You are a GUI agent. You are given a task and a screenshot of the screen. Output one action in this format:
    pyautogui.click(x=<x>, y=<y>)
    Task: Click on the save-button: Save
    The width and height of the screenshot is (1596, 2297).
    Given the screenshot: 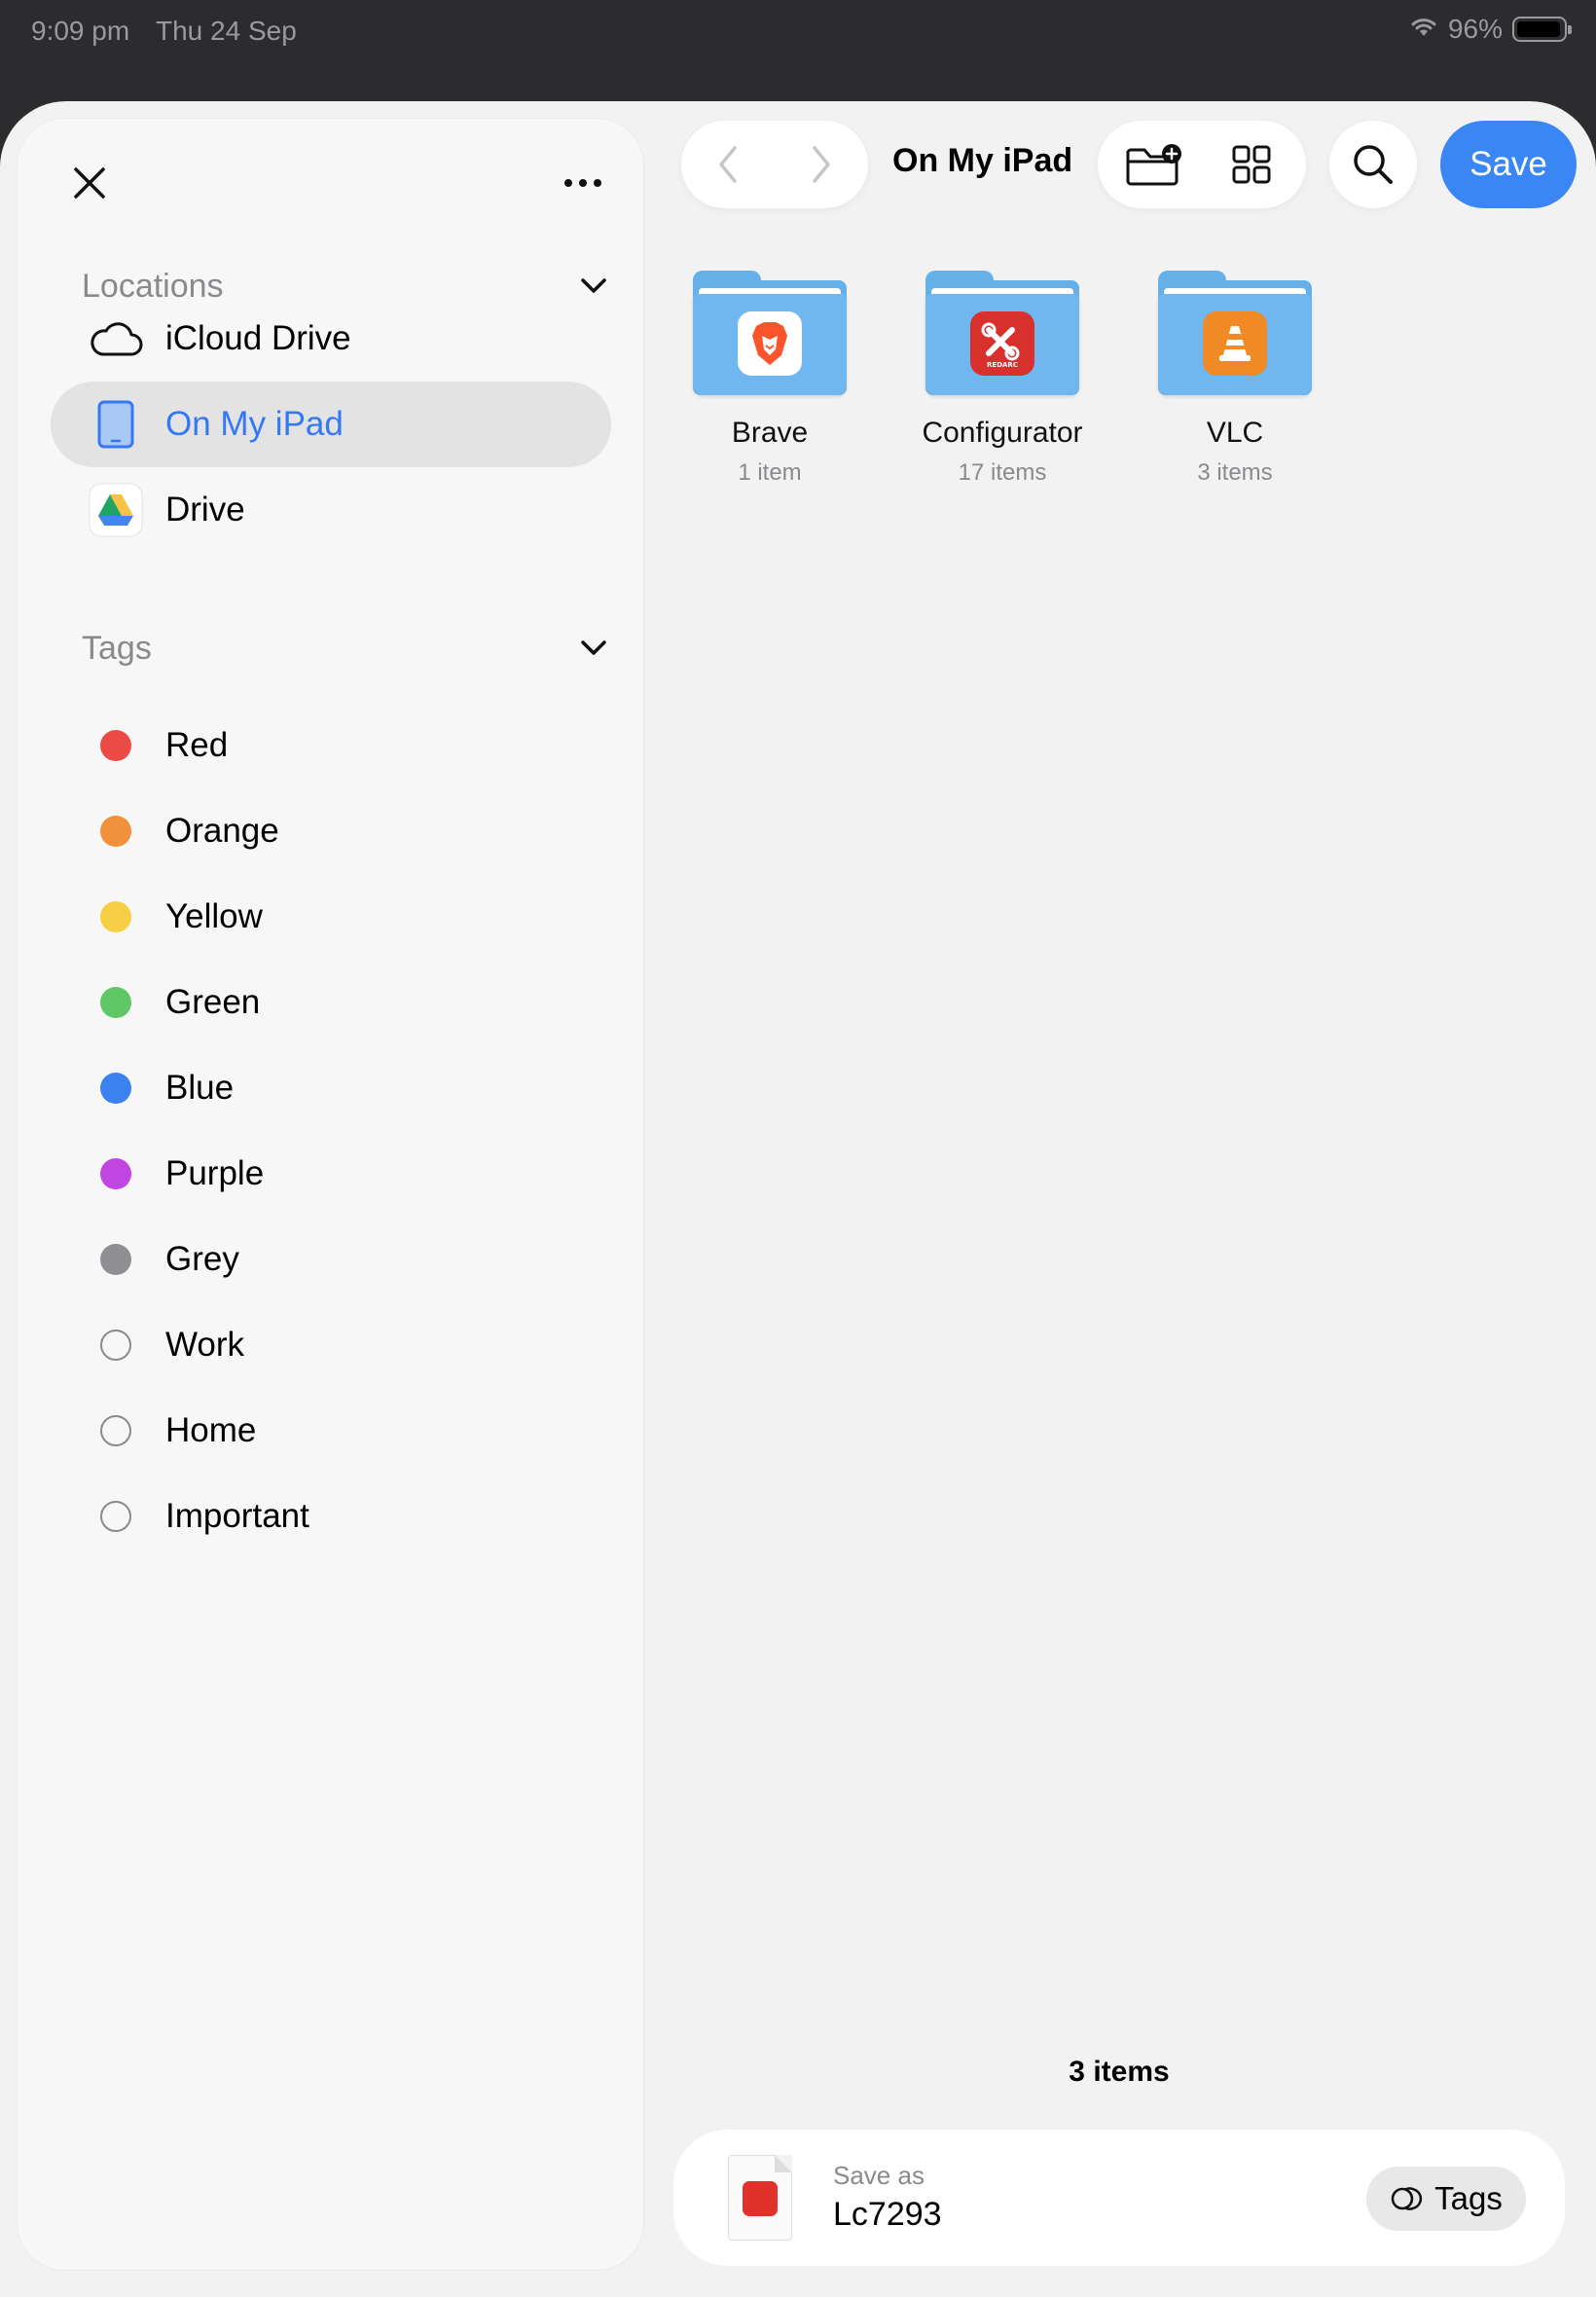 What is the action you would take?
    pyautogui.click(x=1508, y=164)
    